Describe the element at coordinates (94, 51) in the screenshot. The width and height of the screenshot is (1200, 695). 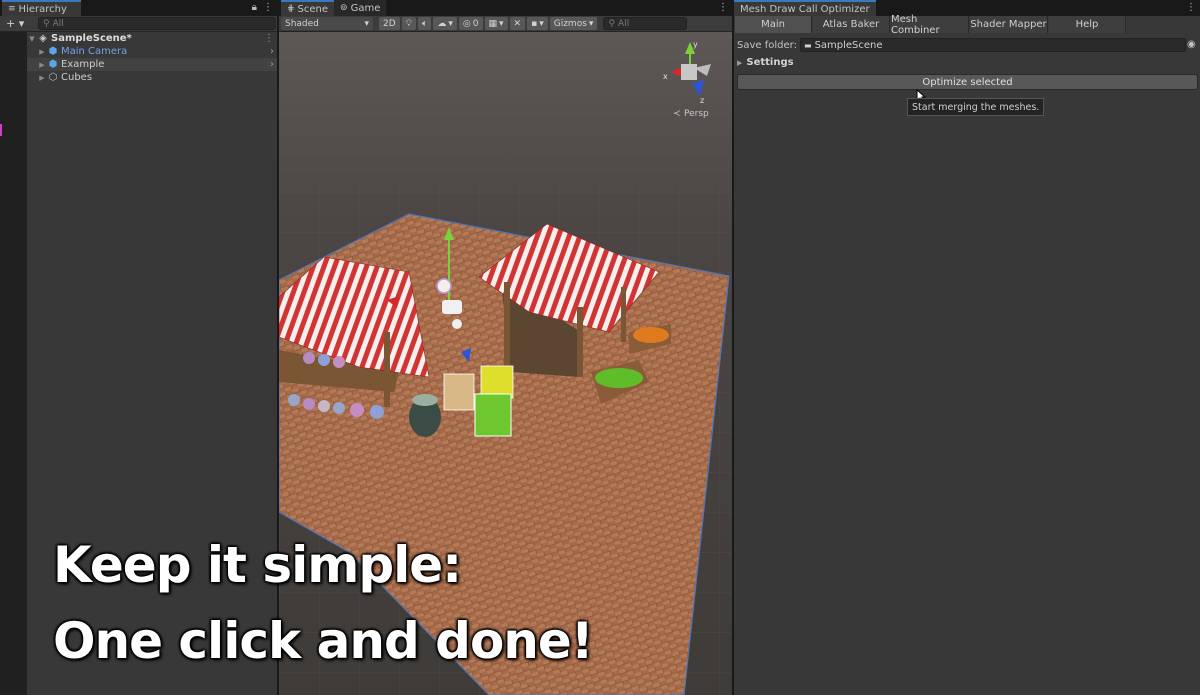
I see `tree-item-label: Main Camera` at that location.